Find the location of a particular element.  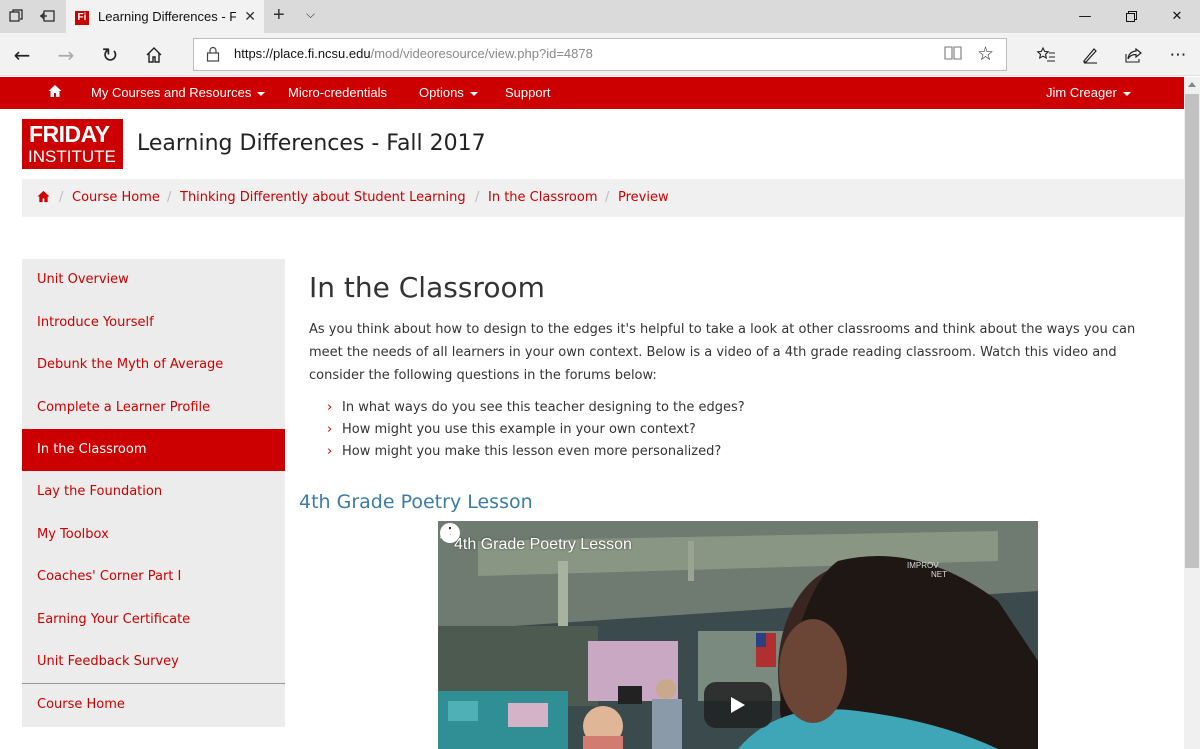

sidebar-item-course-home: Course Home is located at coordinates (153, 705).